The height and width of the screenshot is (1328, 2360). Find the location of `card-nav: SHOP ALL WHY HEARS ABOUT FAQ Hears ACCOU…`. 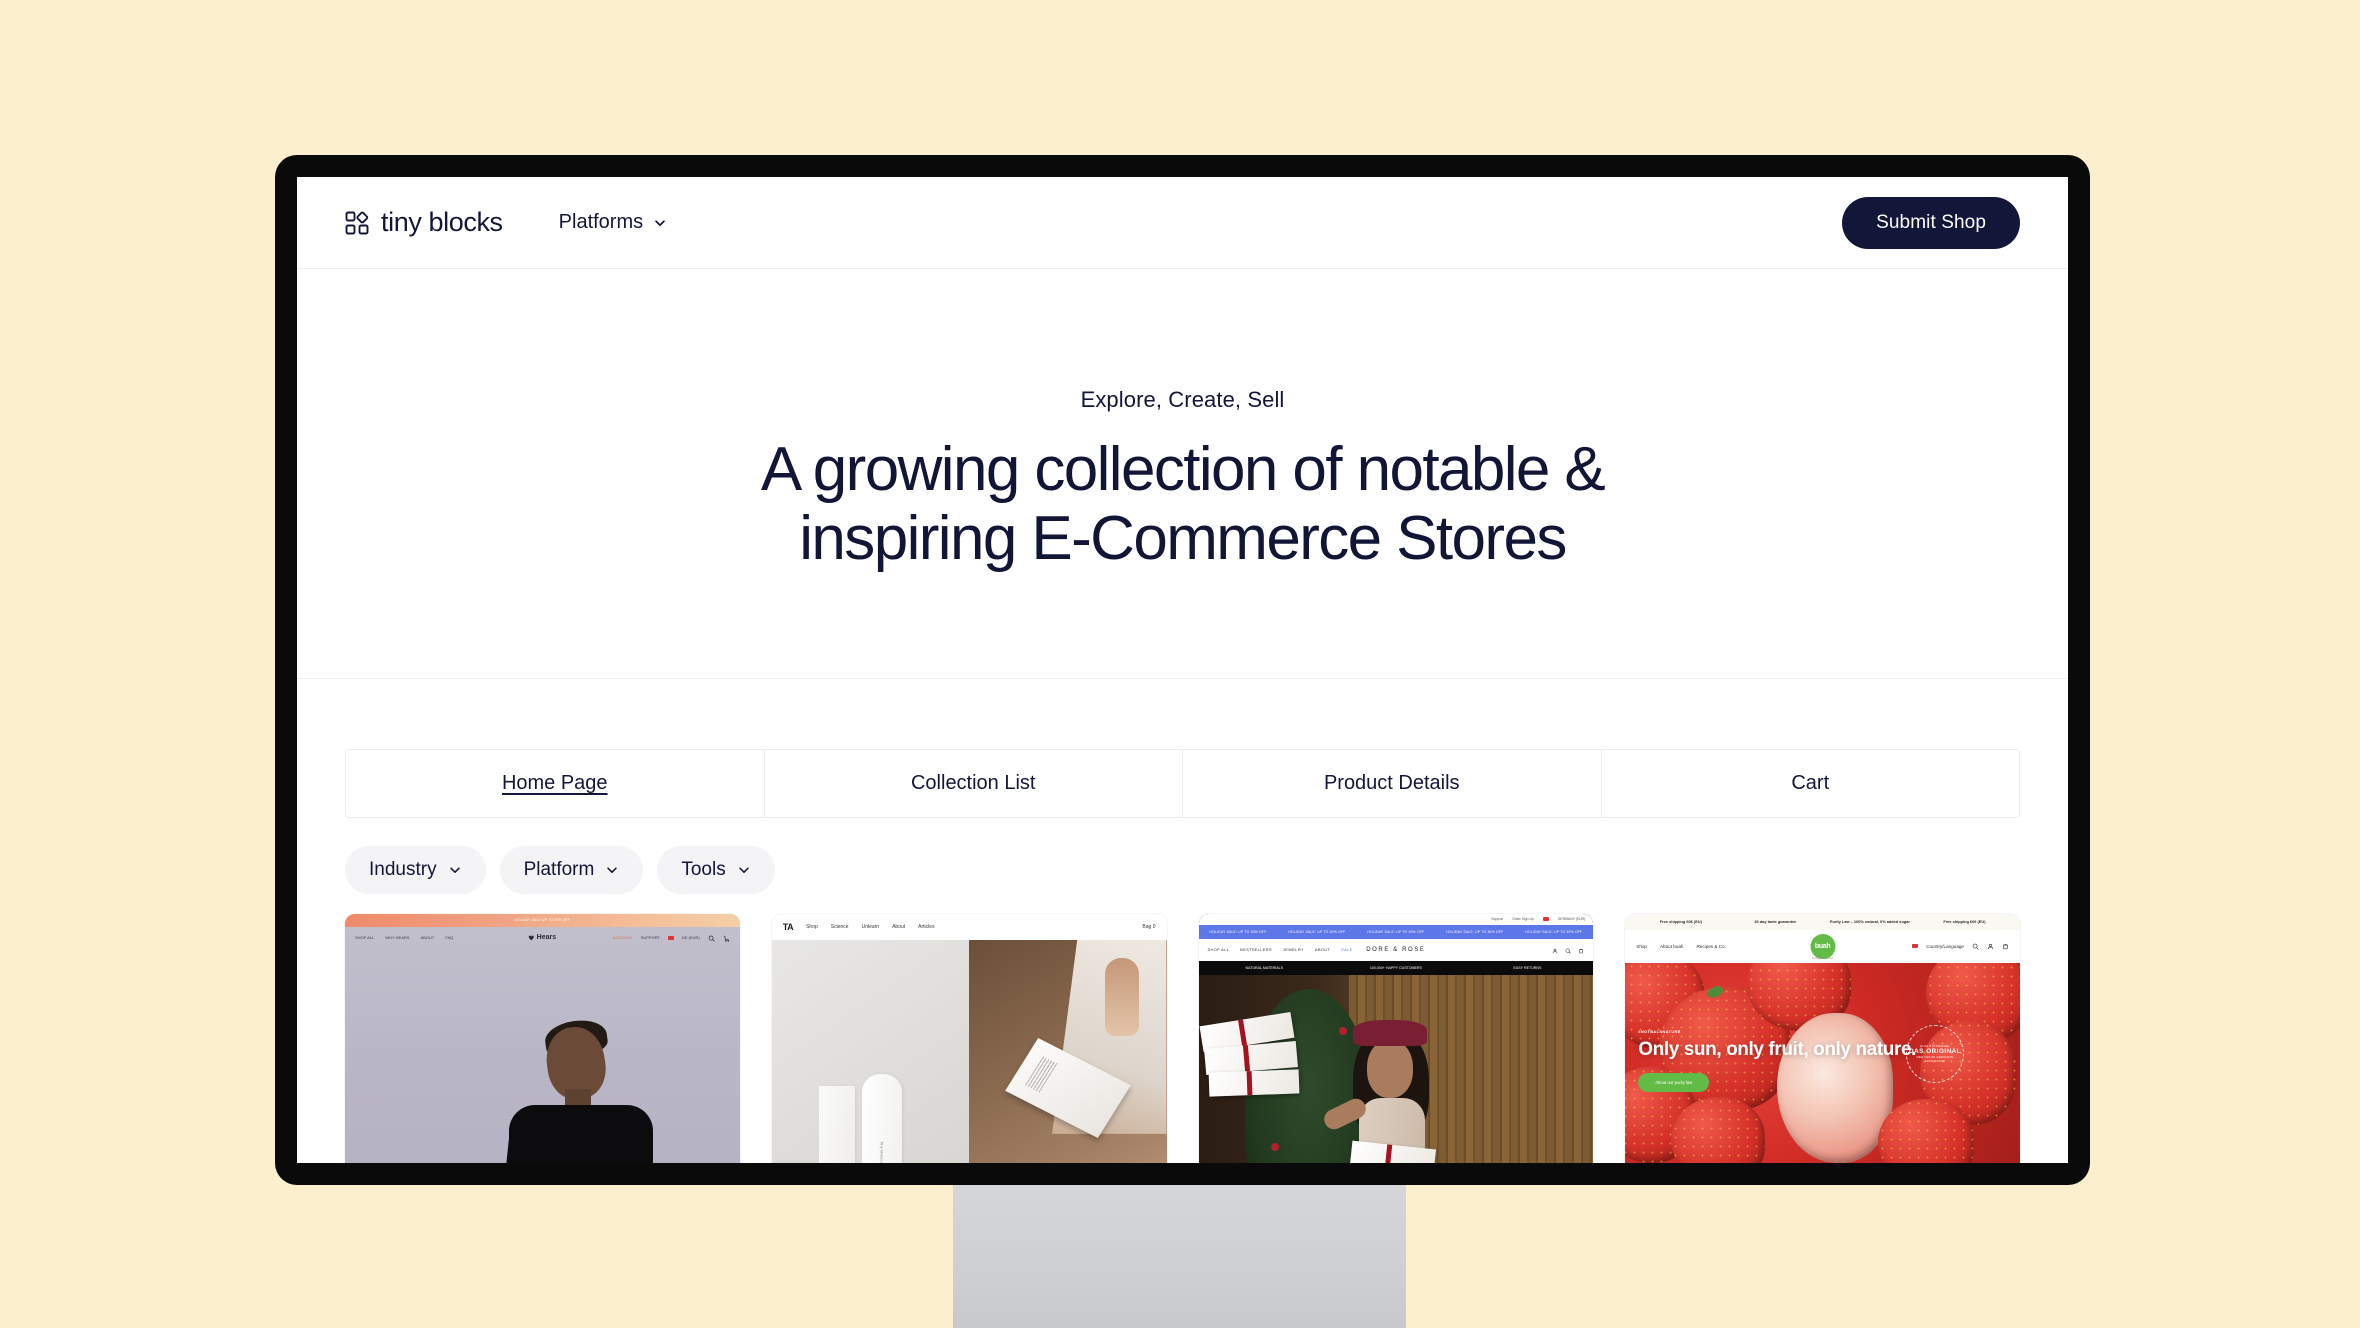

card-nav: SHOP ALL WHY HEARS ABOUT FAQ Hears ACCOU… is located at coordinates (542, 938).